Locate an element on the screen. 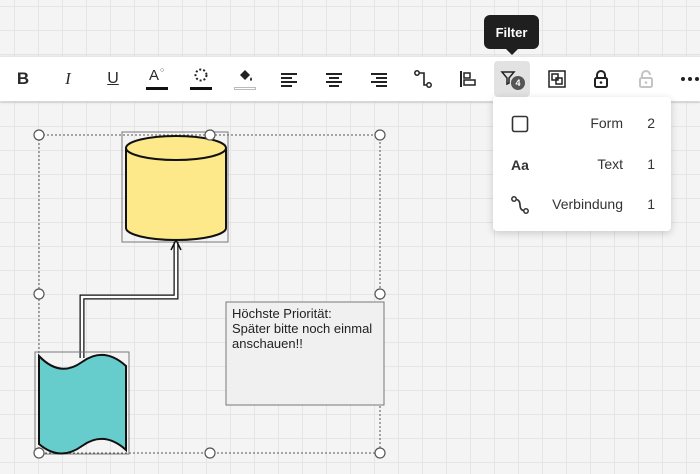 The width and height of the screenshot is (700, 474). align-right-button is located at coordinates (379, 79).